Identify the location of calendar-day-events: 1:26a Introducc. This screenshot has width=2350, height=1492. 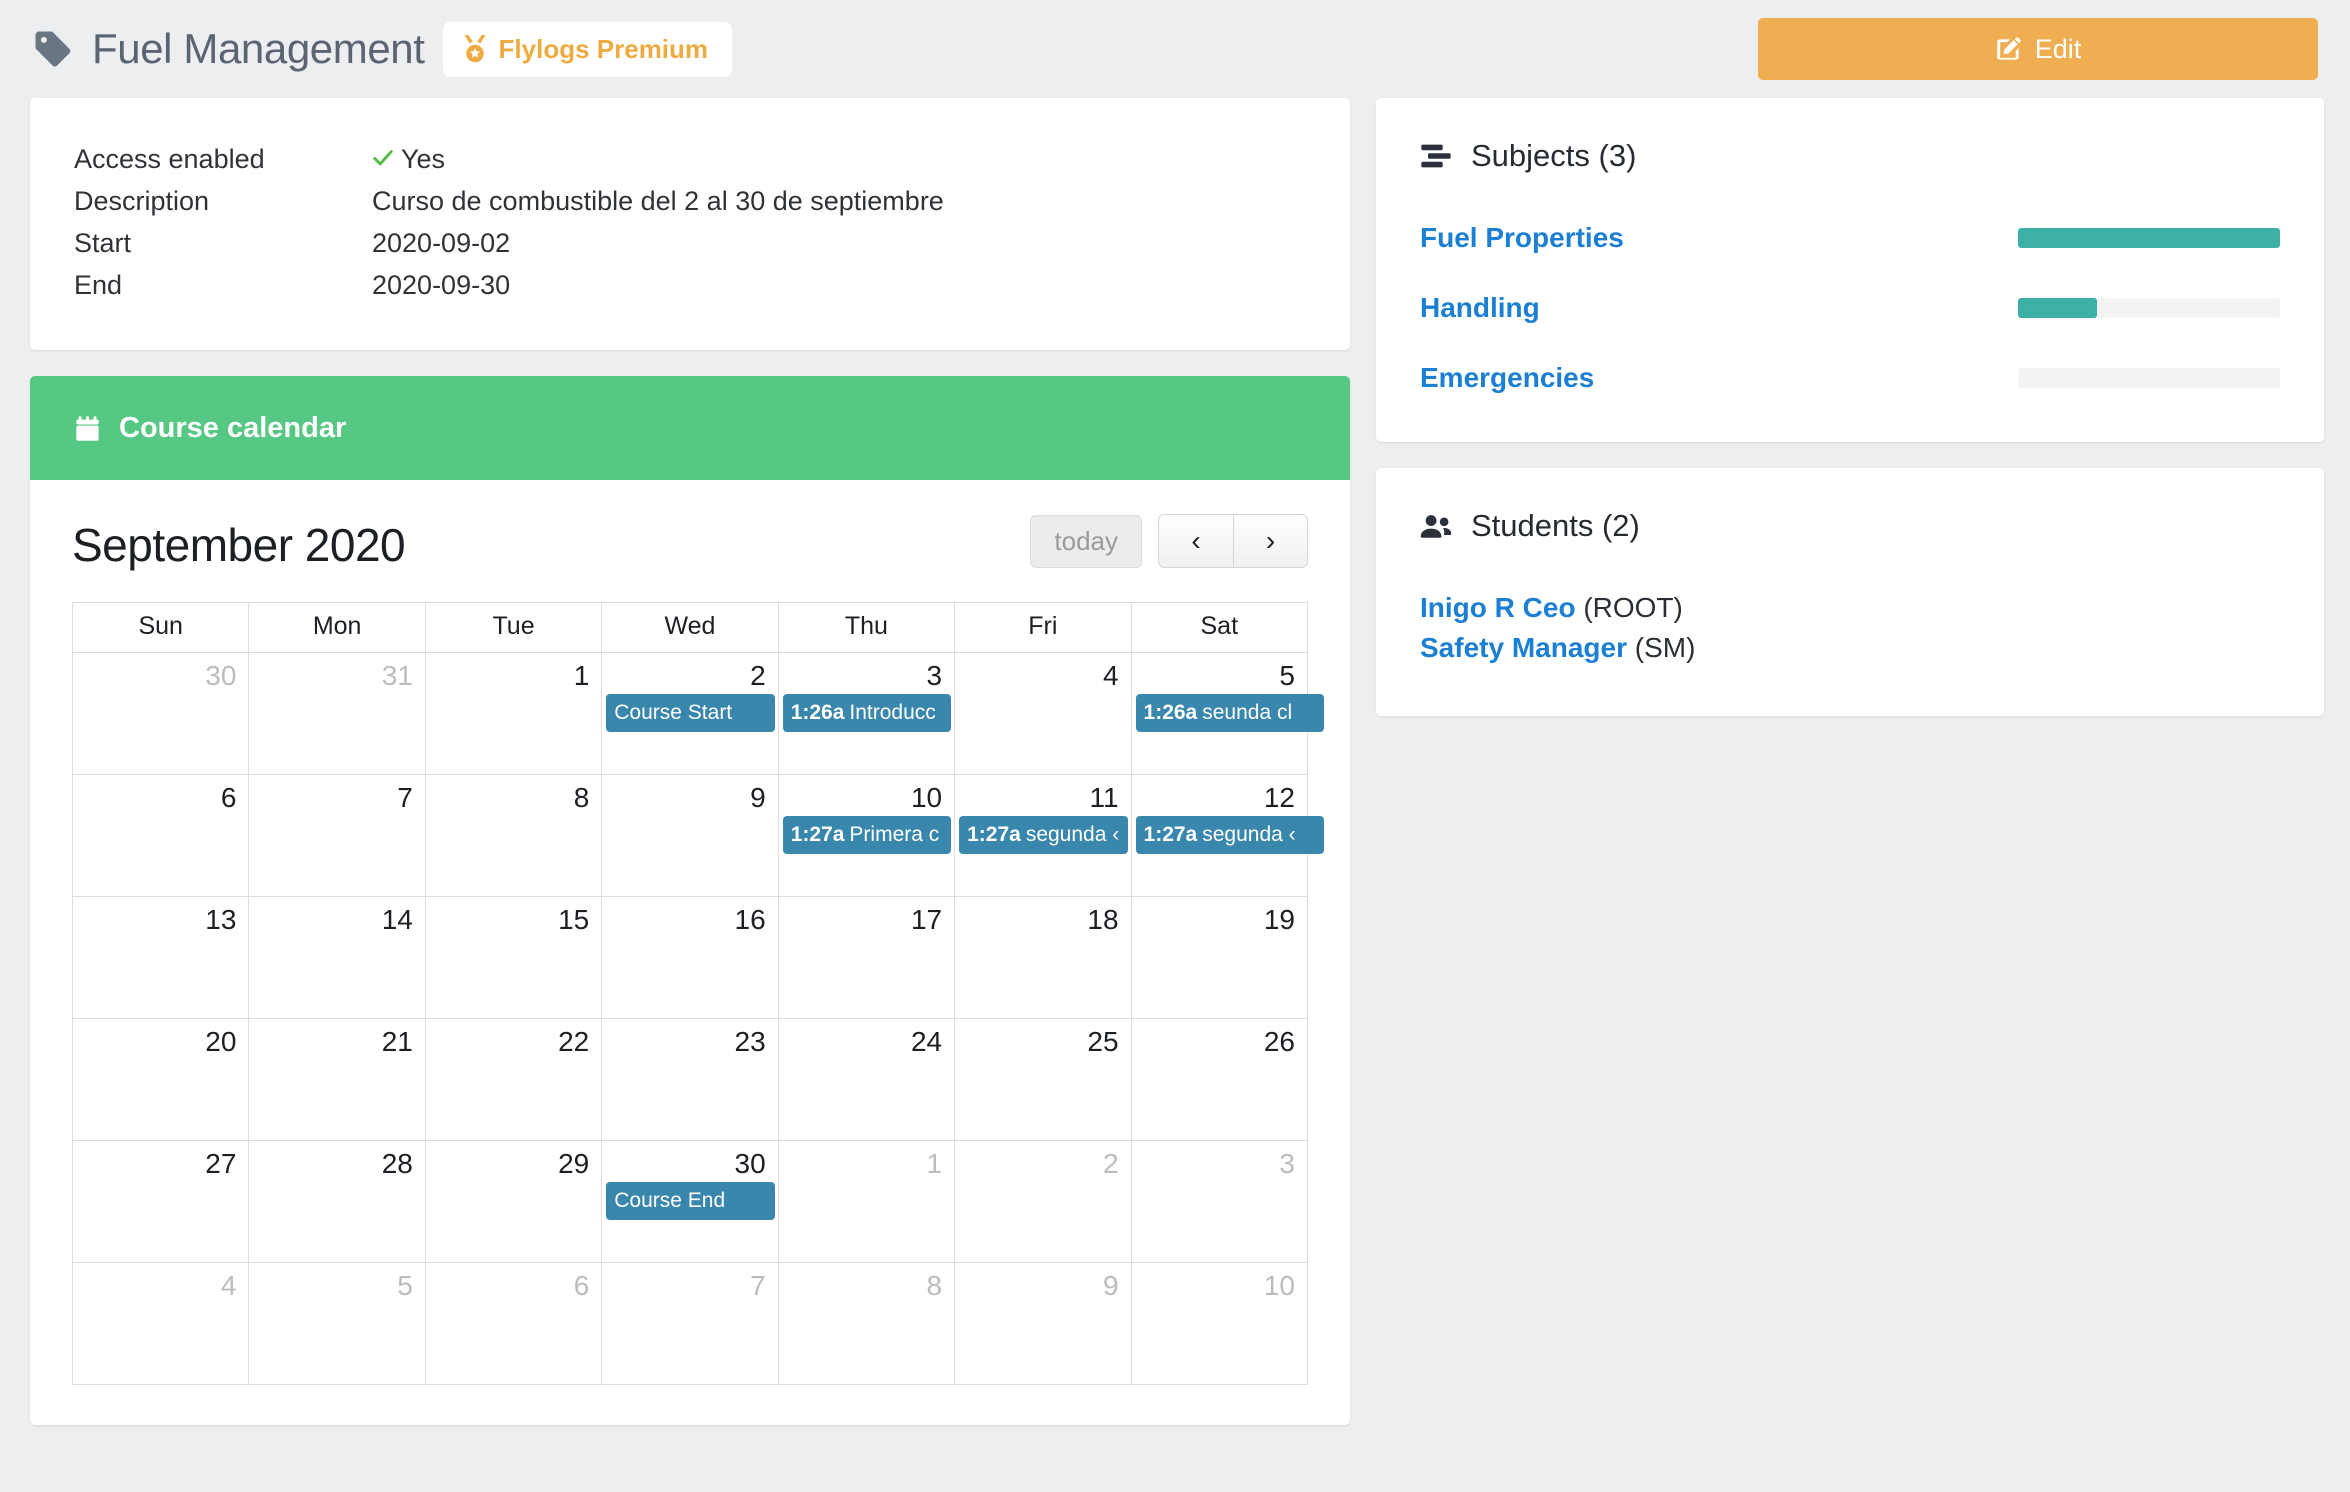
(866, 713).